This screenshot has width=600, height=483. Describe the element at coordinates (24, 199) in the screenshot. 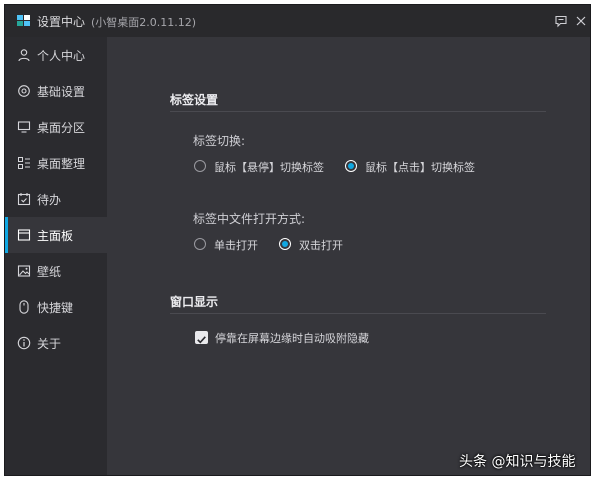

I see `calendar-check-icon` at that location.